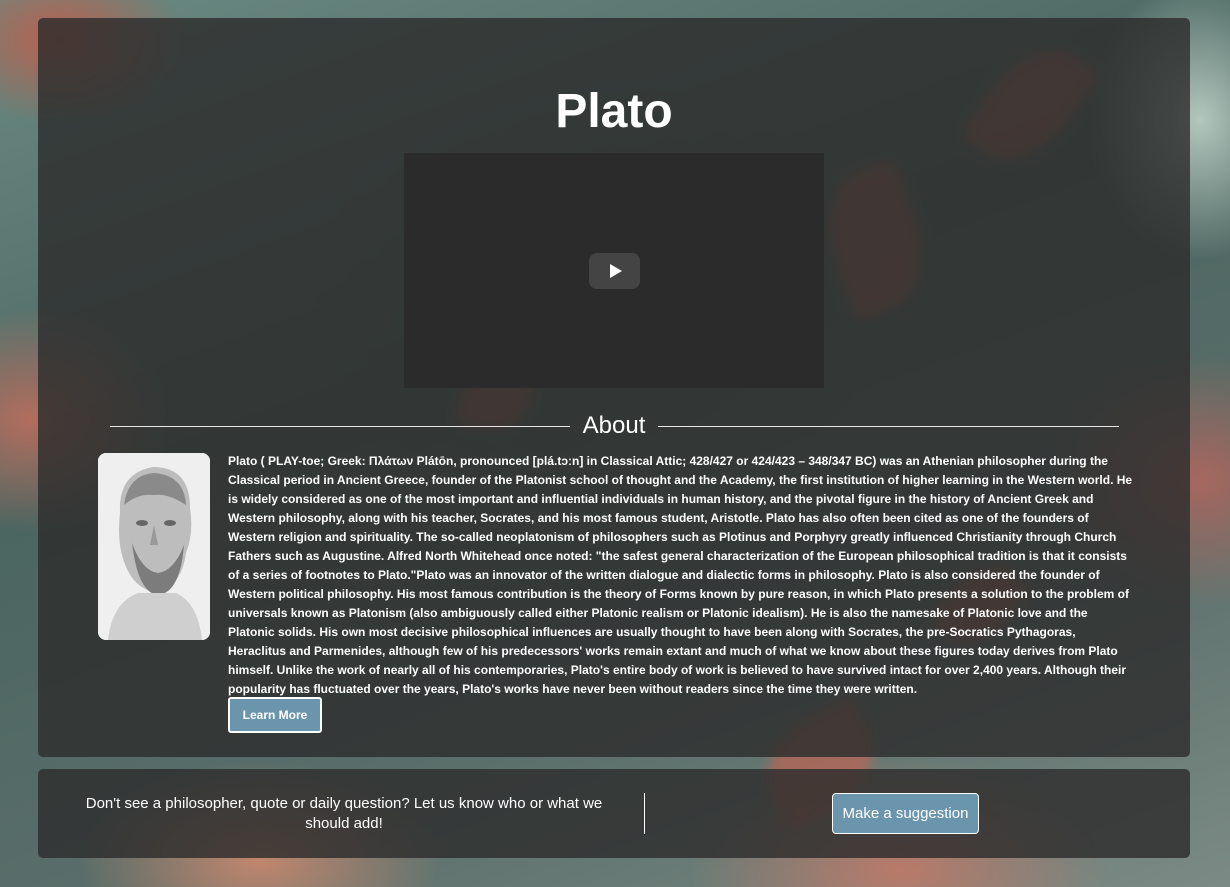  Describe the element at coordinates (614, 111) in the screenshot. I see `page-title: Plato` at that location.